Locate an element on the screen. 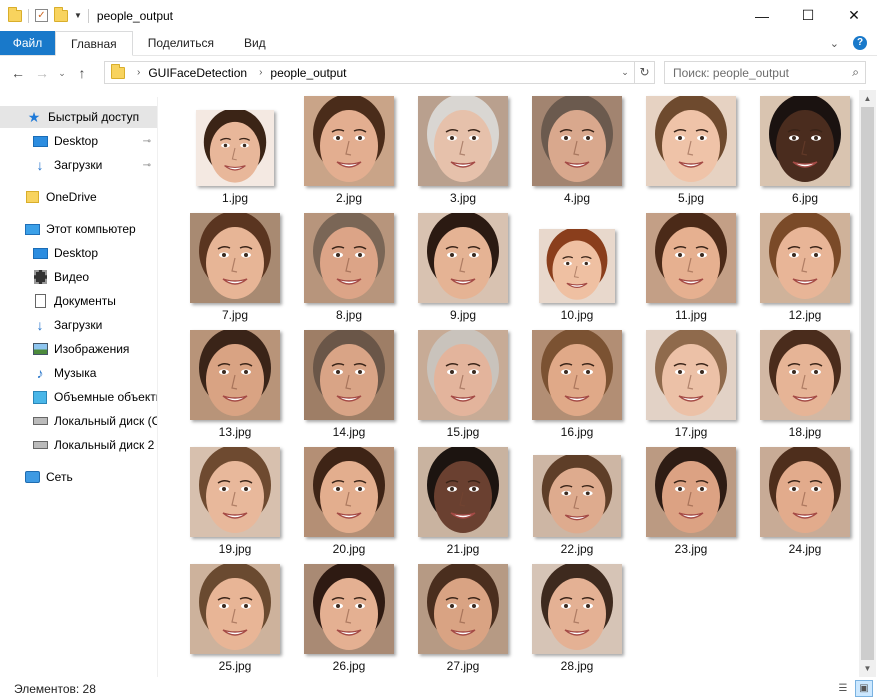 Image resolution: width=877 pixels, height=700 pixels. vertical-scrollbar: ▲ ▼ is located at coordinates (867, 383).